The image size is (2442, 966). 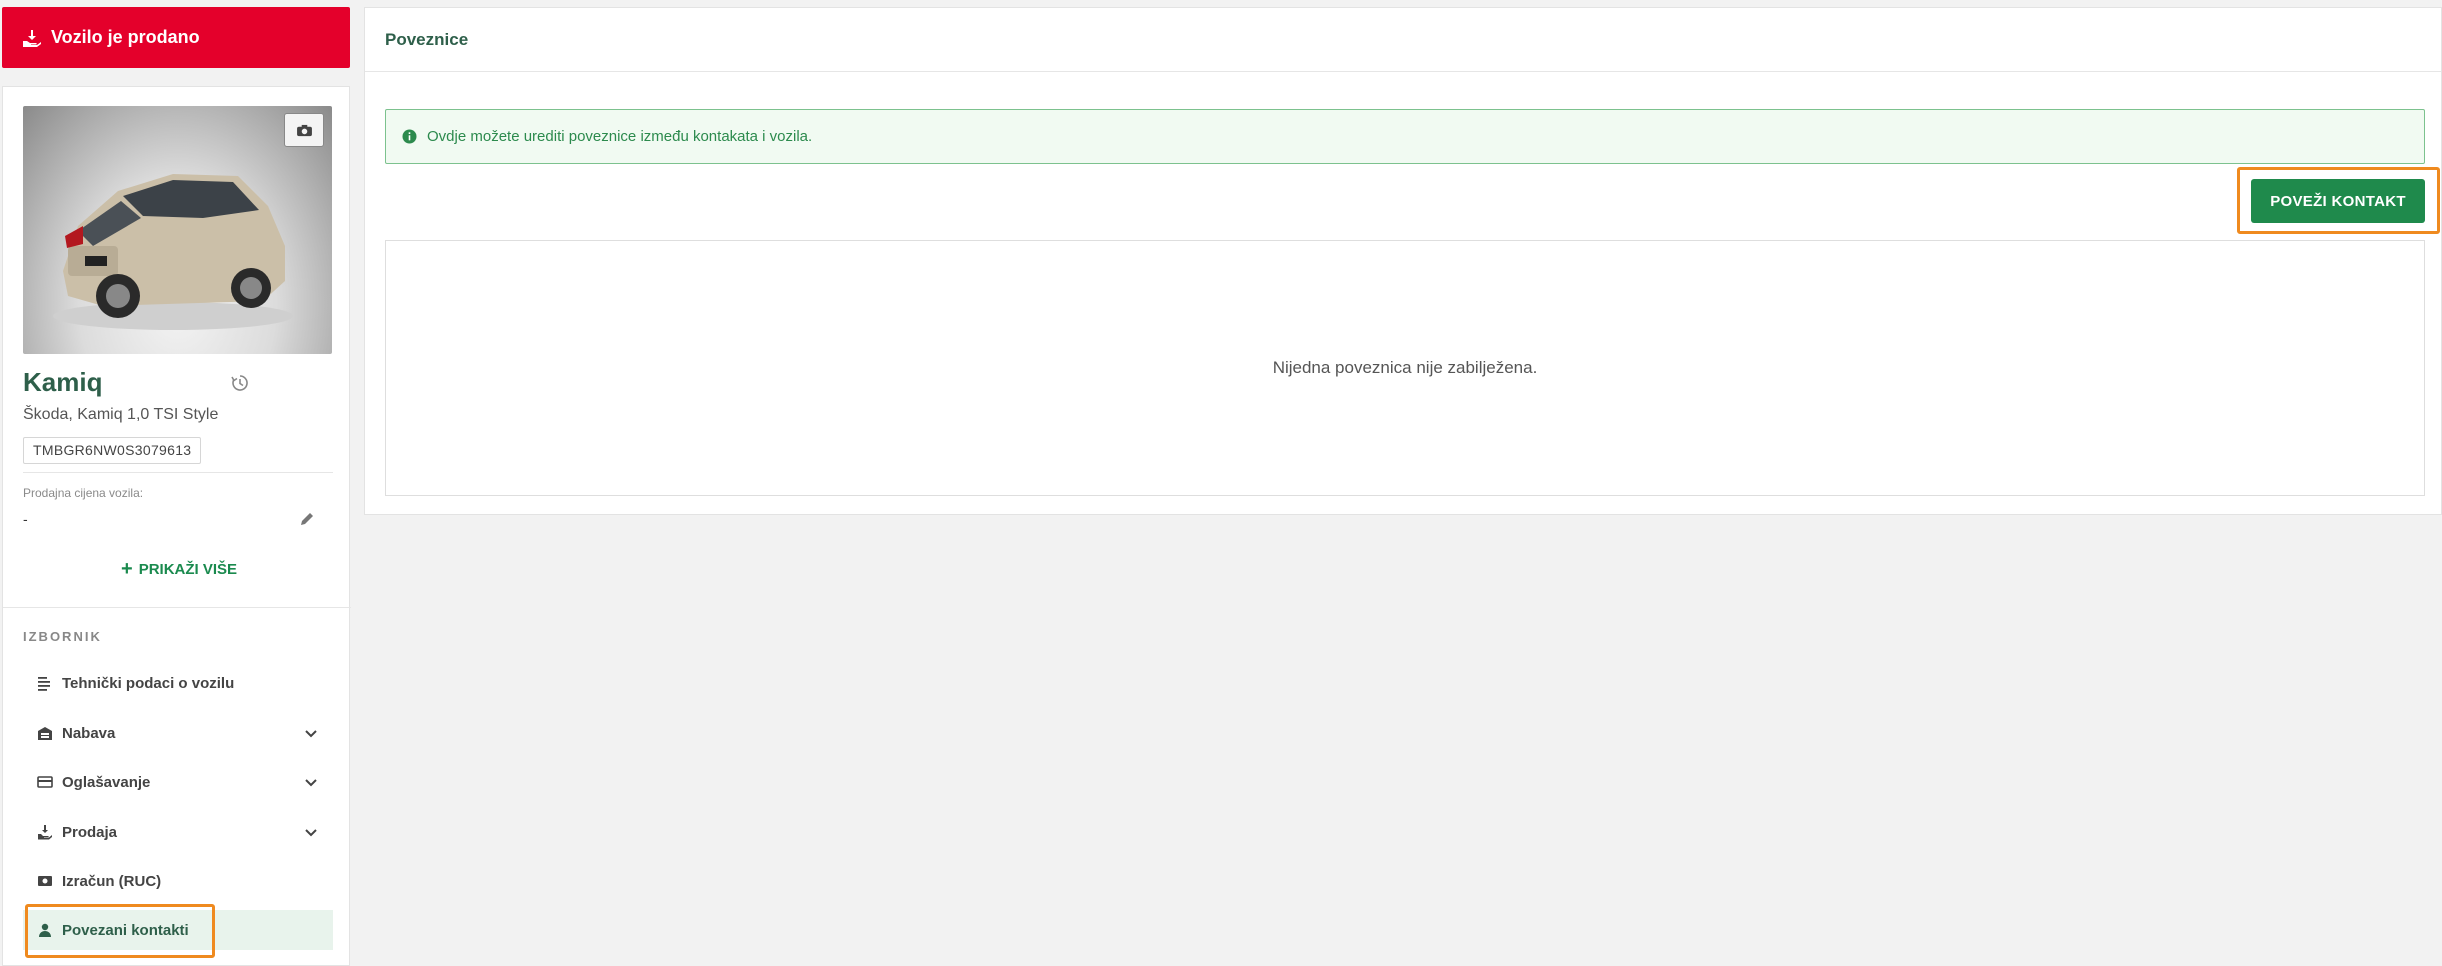 I want to click on sidebar-item-label: Tehnički podaci o vozilu, so click(x=148, y=683).